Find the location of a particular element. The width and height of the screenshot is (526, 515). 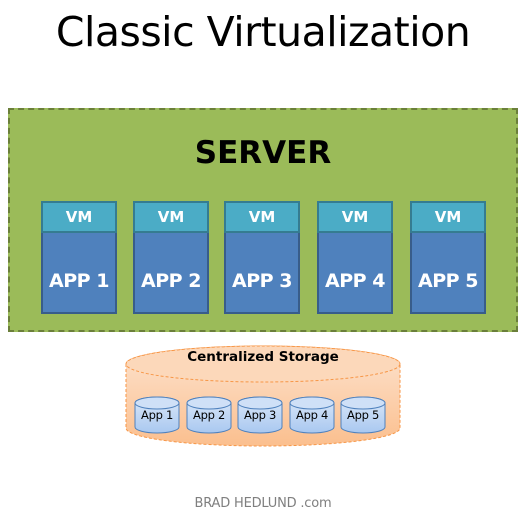

storage-disk-3: App 3 is located at coordinates (260, 415).